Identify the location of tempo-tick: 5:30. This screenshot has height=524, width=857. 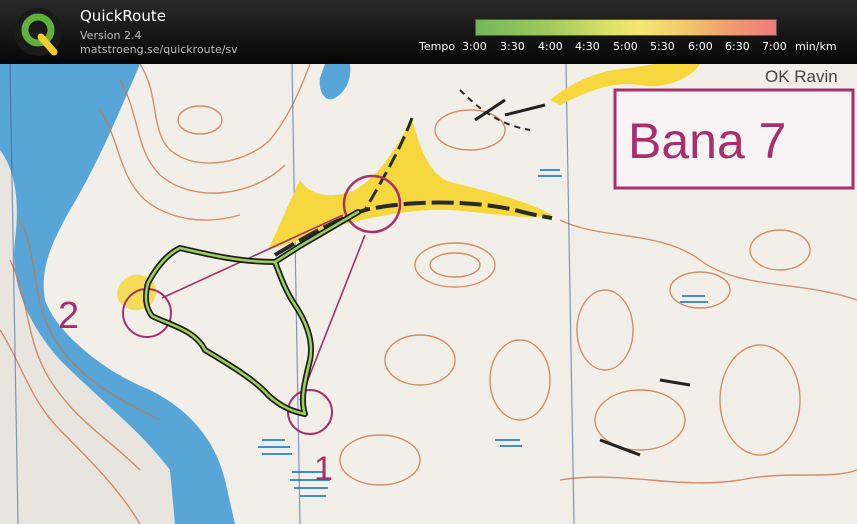
(662, 46).